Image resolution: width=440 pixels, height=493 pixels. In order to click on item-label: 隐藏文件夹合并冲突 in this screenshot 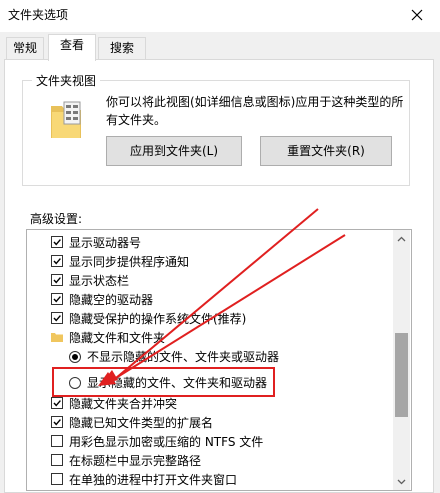, I will do `click(123, 404)`.